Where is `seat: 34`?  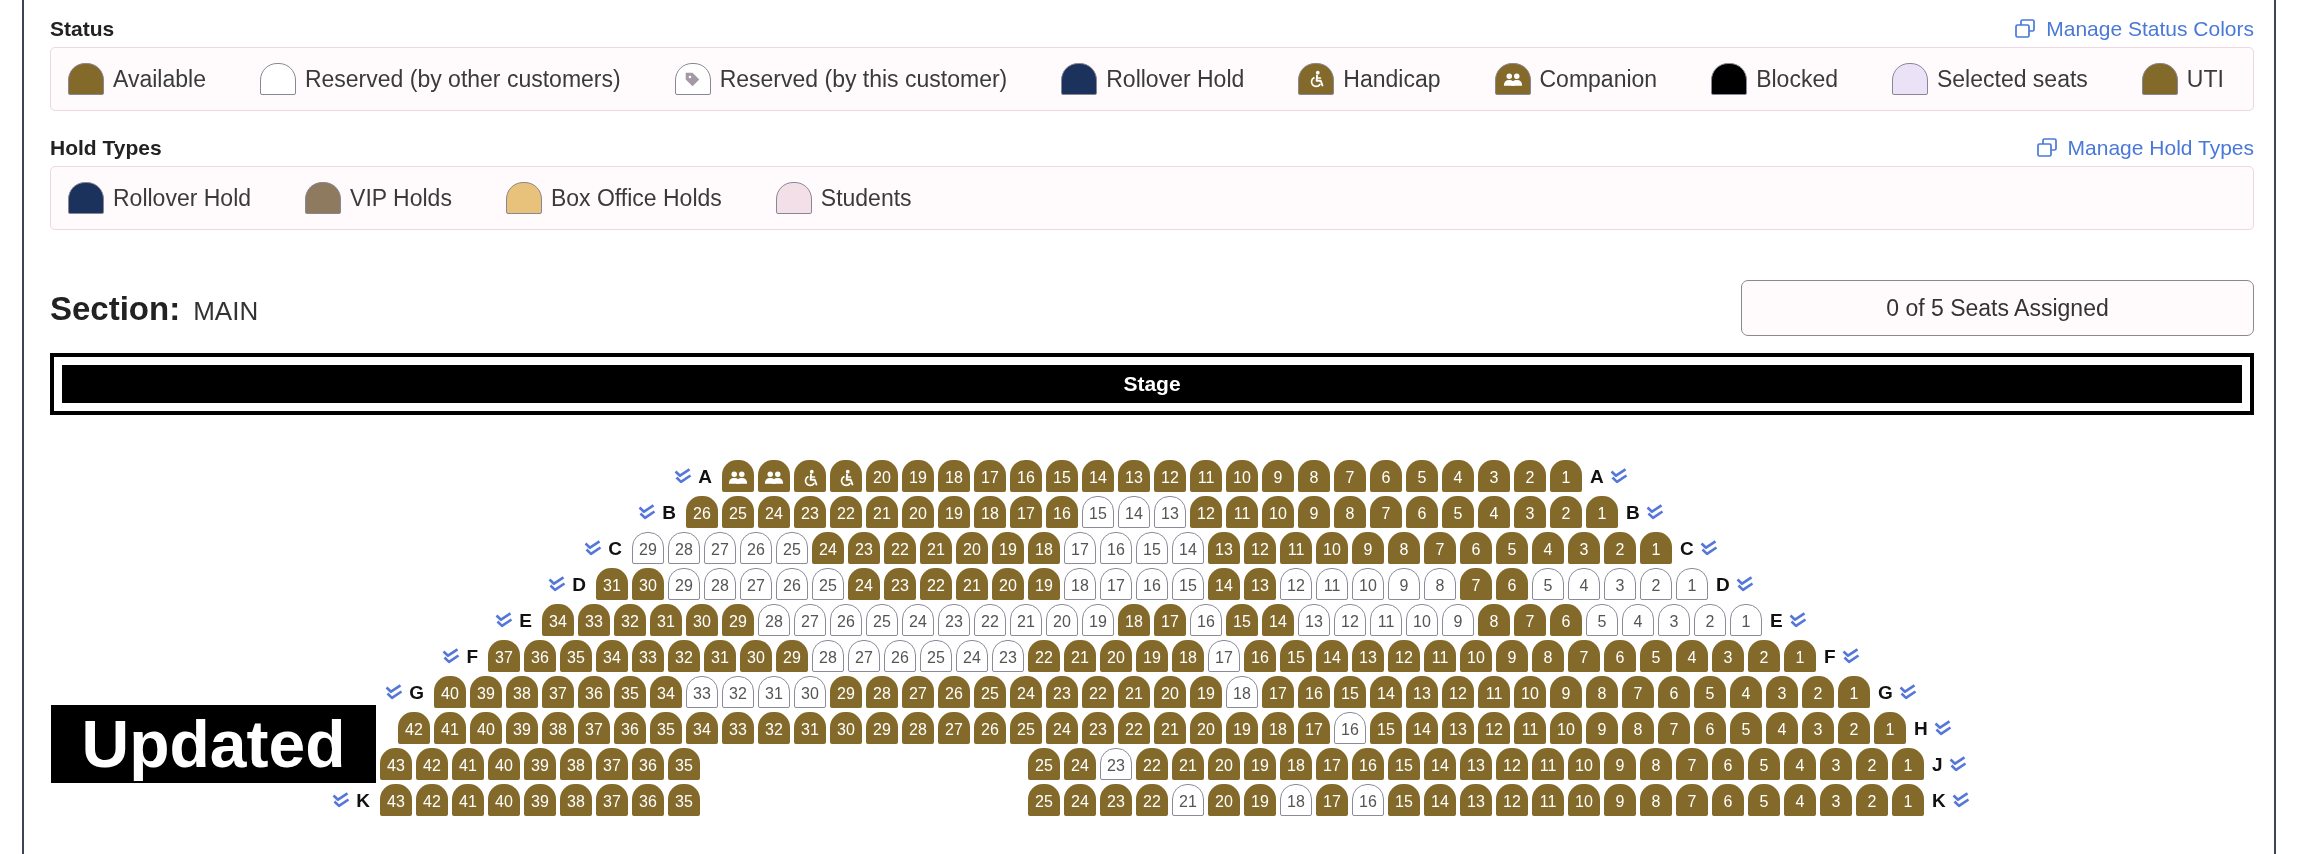
seat: 34 is located at coordinates (666, 692).